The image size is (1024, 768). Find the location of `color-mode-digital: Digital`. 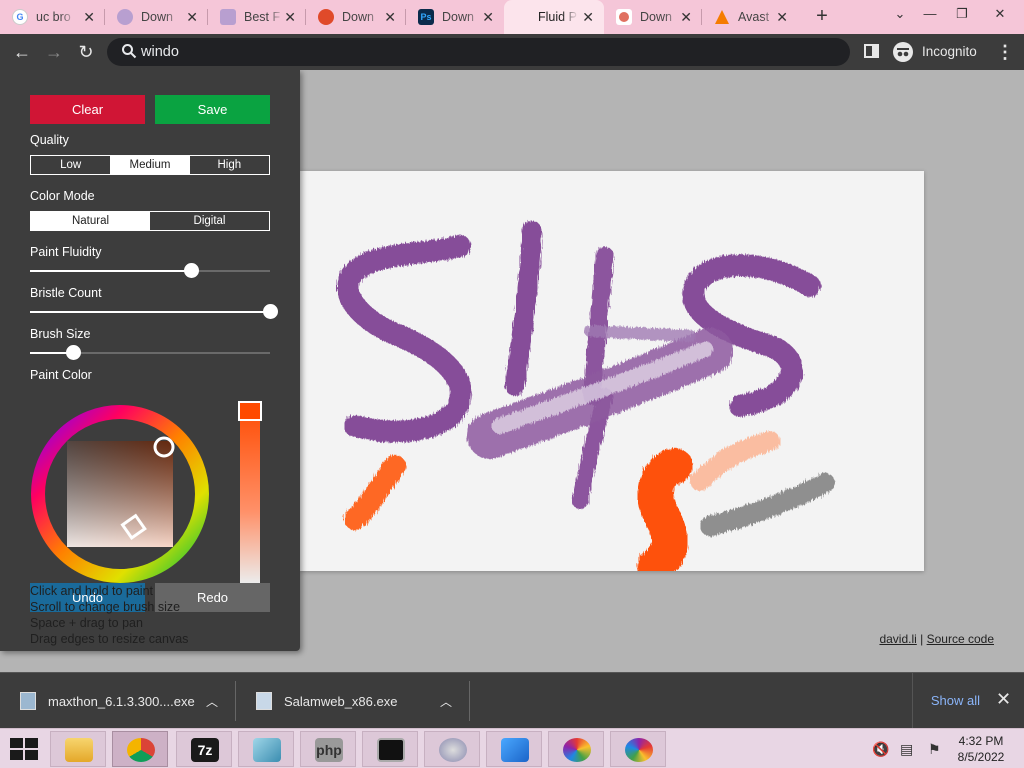

color-mode-digital: Digital is located at coordinates (209, 221).